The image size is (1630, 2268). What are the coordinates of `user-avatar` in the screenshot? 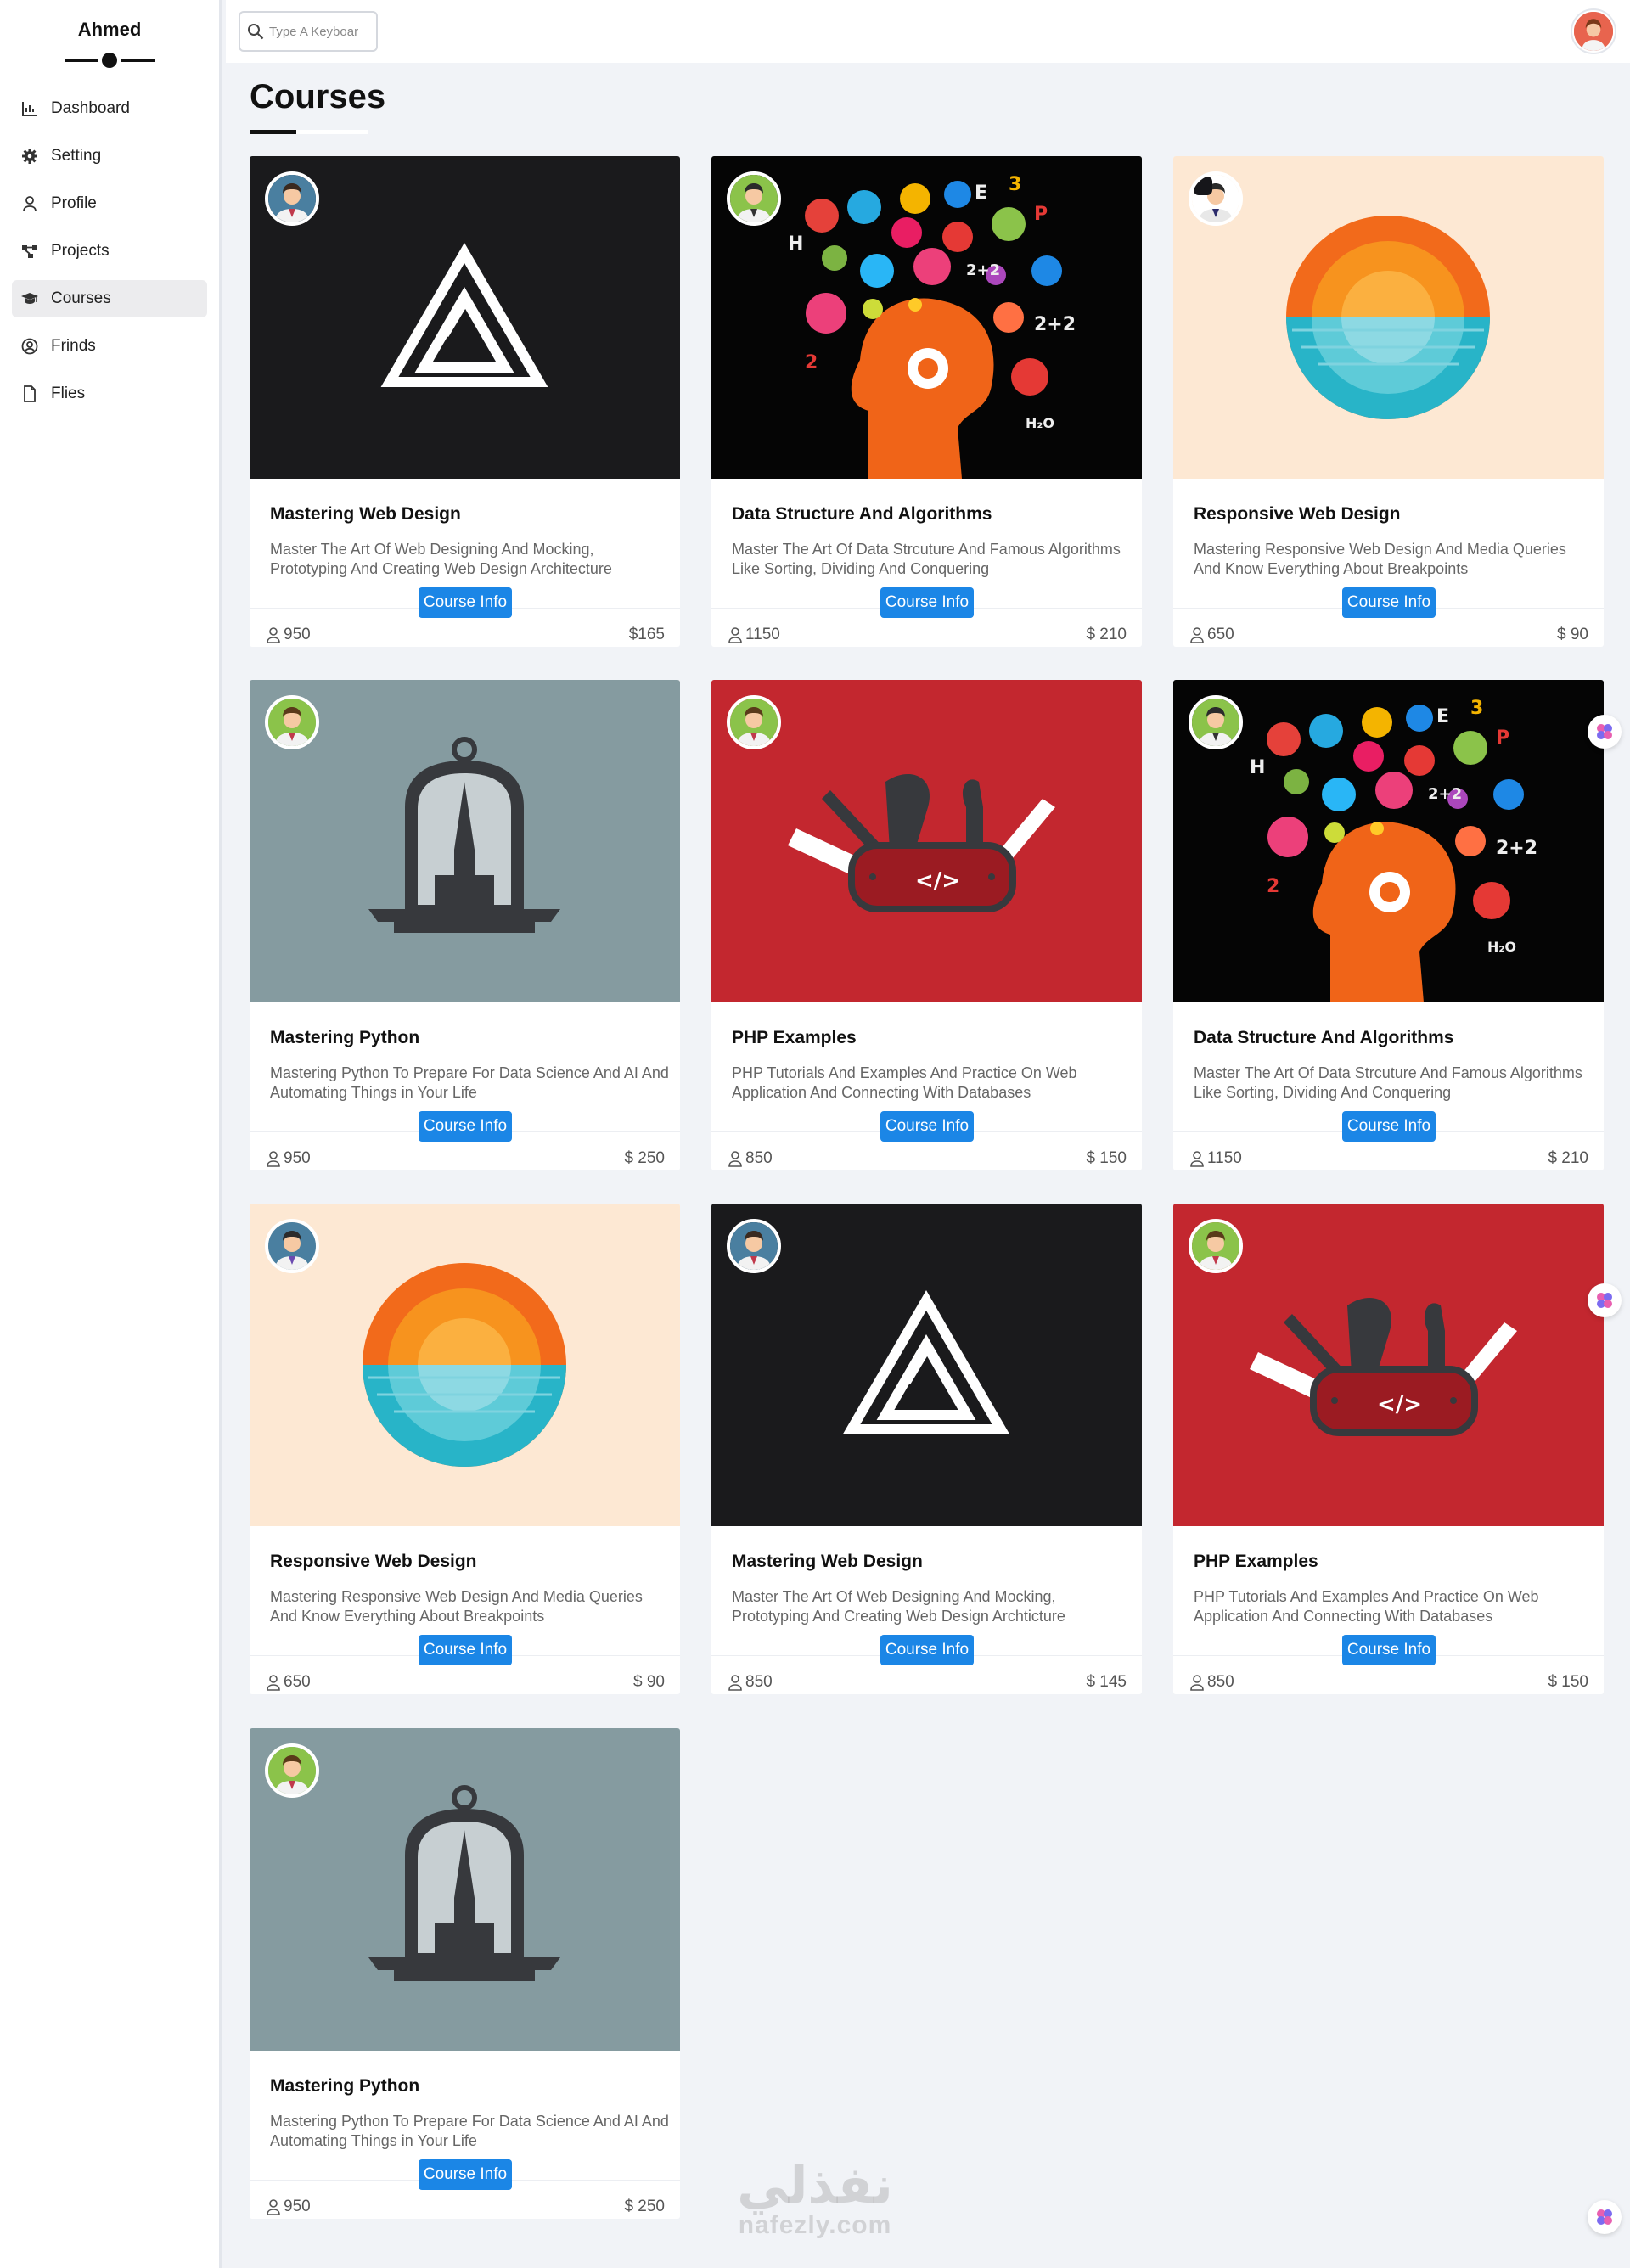 It's located at (1594, 31).